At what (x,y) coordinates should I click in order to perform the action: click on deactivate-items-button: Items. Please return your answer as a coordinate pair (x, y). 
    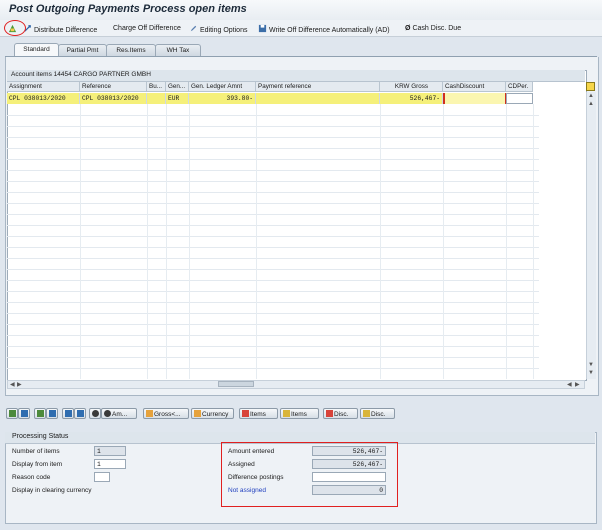
    Looking at the image, I should click on (299, 413).